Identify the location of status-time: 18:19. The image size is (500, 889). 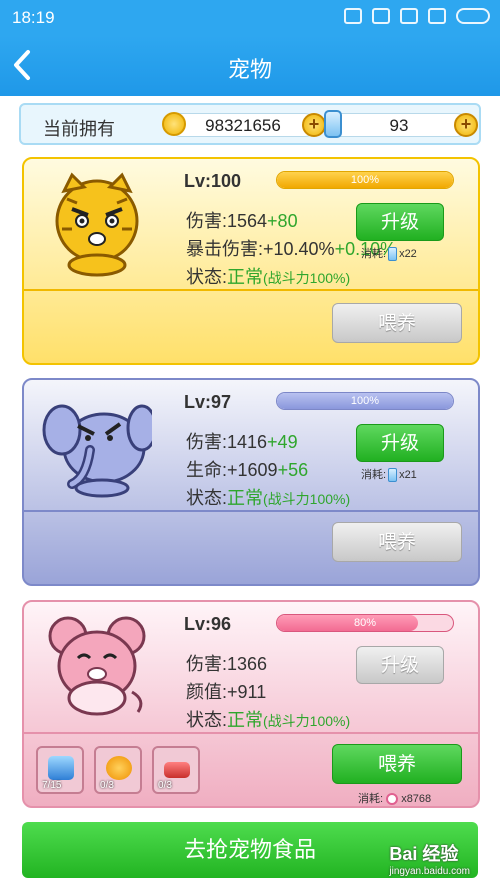
(33, 17).